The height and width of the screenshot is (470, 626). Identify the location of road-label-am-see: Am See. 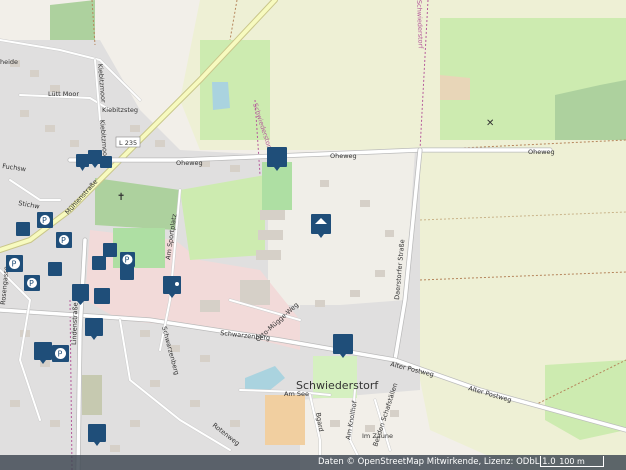
(296, 394).